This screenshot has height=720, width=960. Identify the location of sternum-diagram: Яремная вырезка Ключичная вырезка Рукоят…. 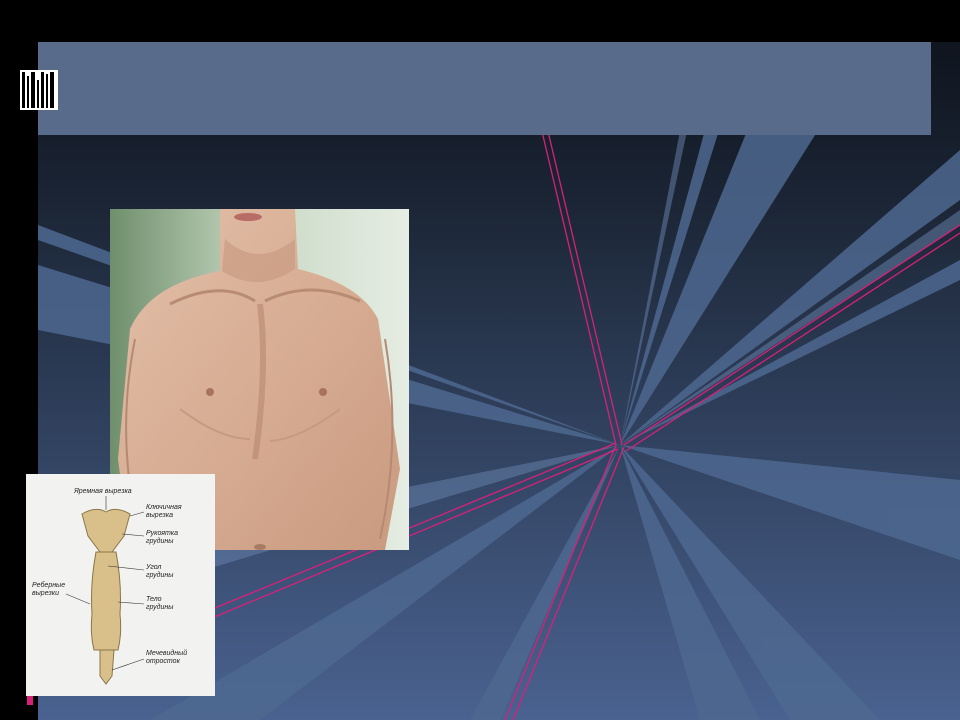
(120, 585).